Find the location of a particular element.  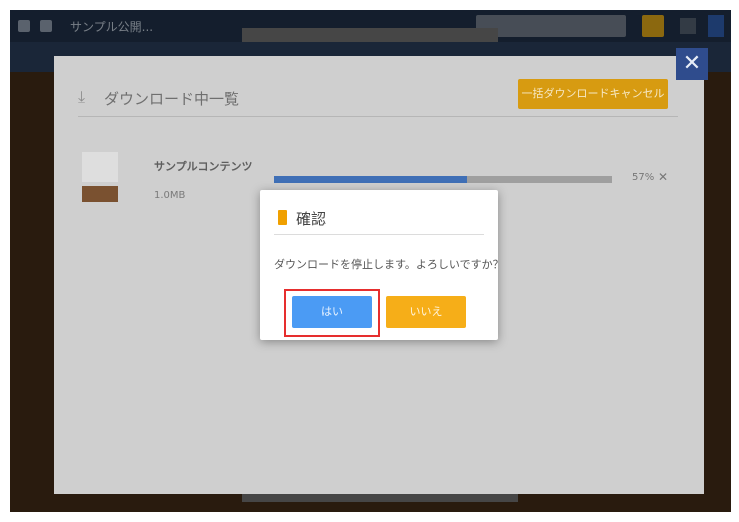

dialog-divider is located at coordinates (379, 234).